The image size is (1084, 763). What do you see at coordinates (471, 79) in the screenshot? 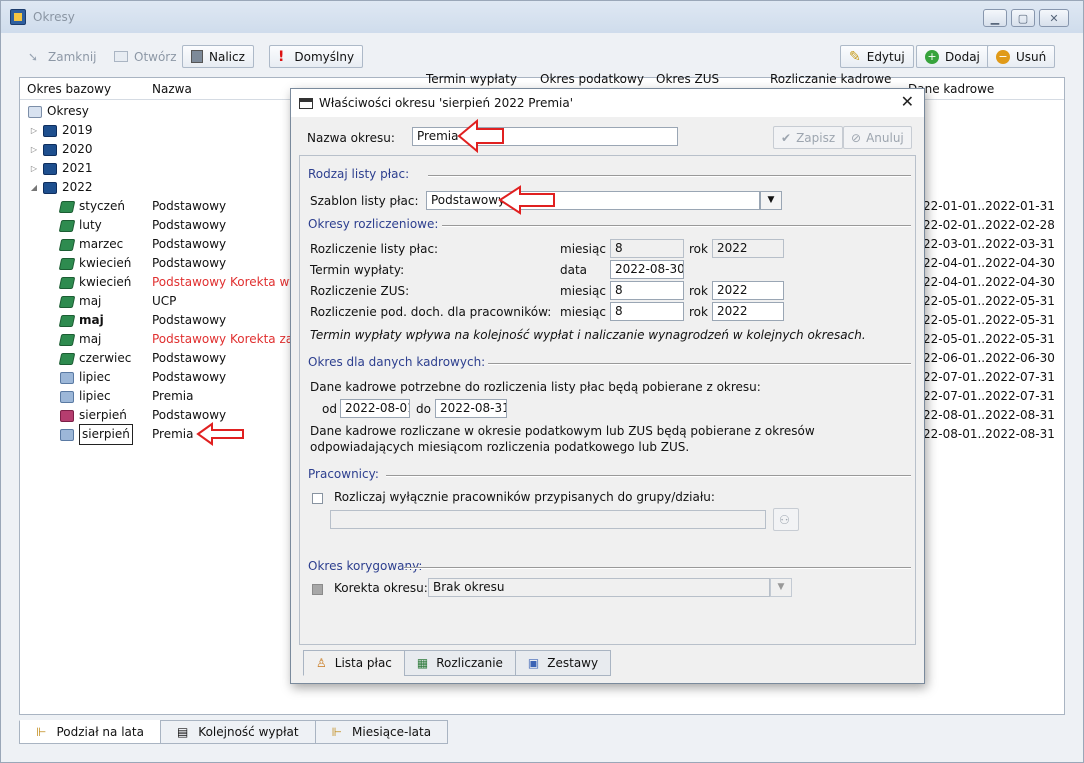
I see `col-pay-date: Termin wypłaty` at bounding box center [471, 79].